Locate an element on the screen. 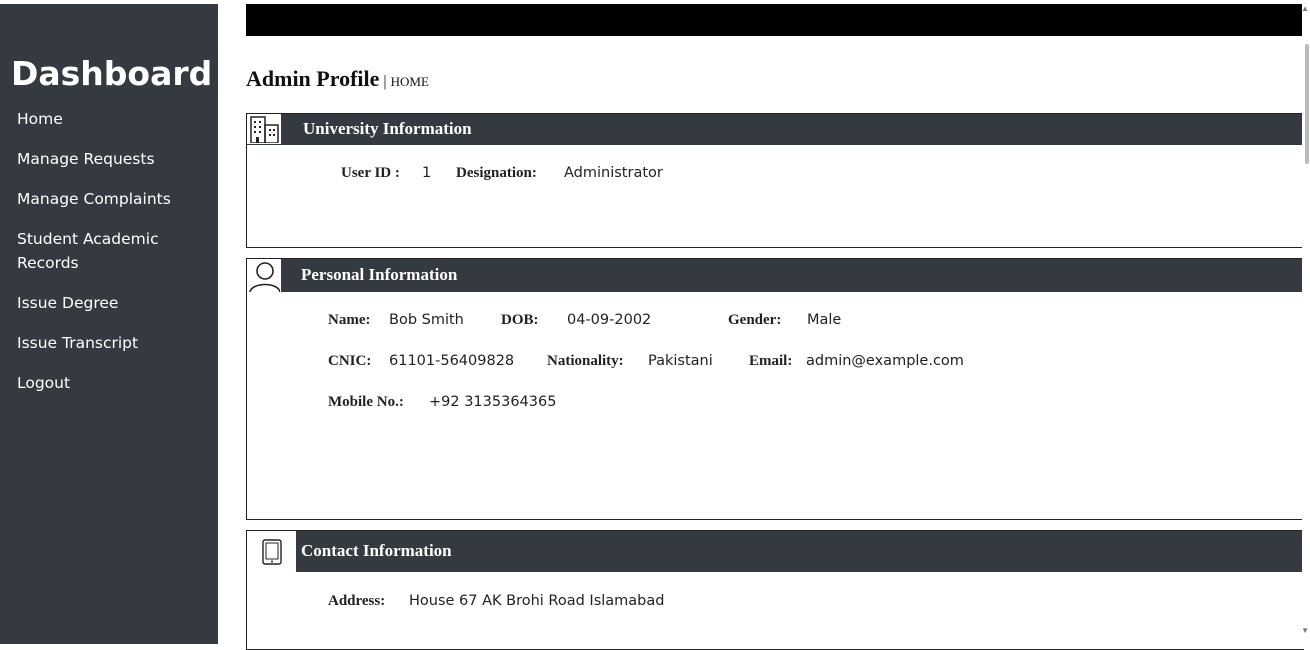 Image resolution: width=1310 pixels, height=650 pixels. card-header: Contact Information is located at coordinates (775, 551).